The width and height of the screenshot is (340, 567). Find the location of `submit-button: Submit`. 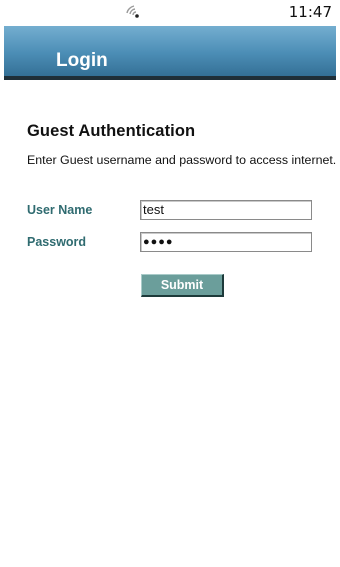

submit-button: Submit is located at coordinates (182, 285).